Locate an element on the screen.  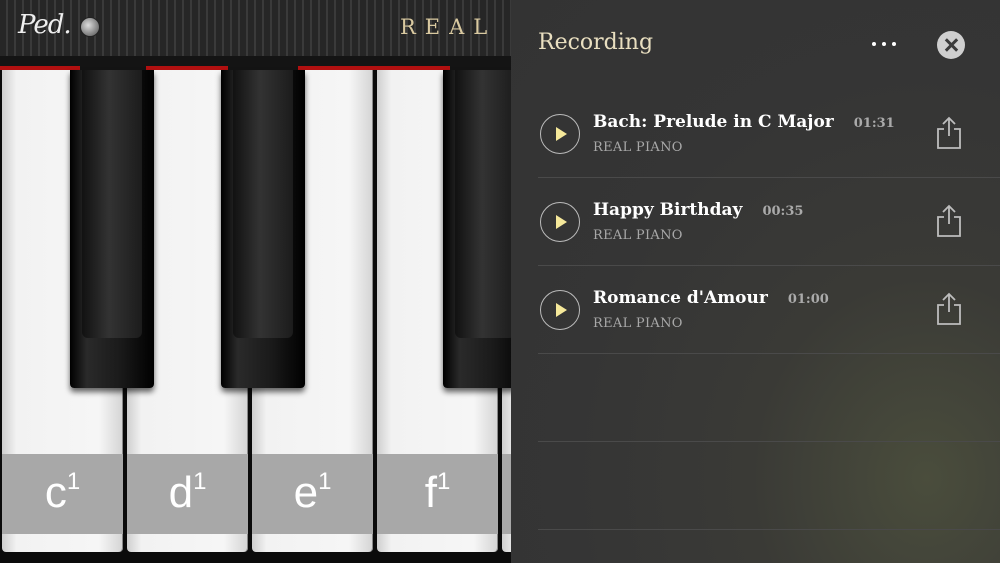
app-title: REAL P is located at coordinates (456, 27).